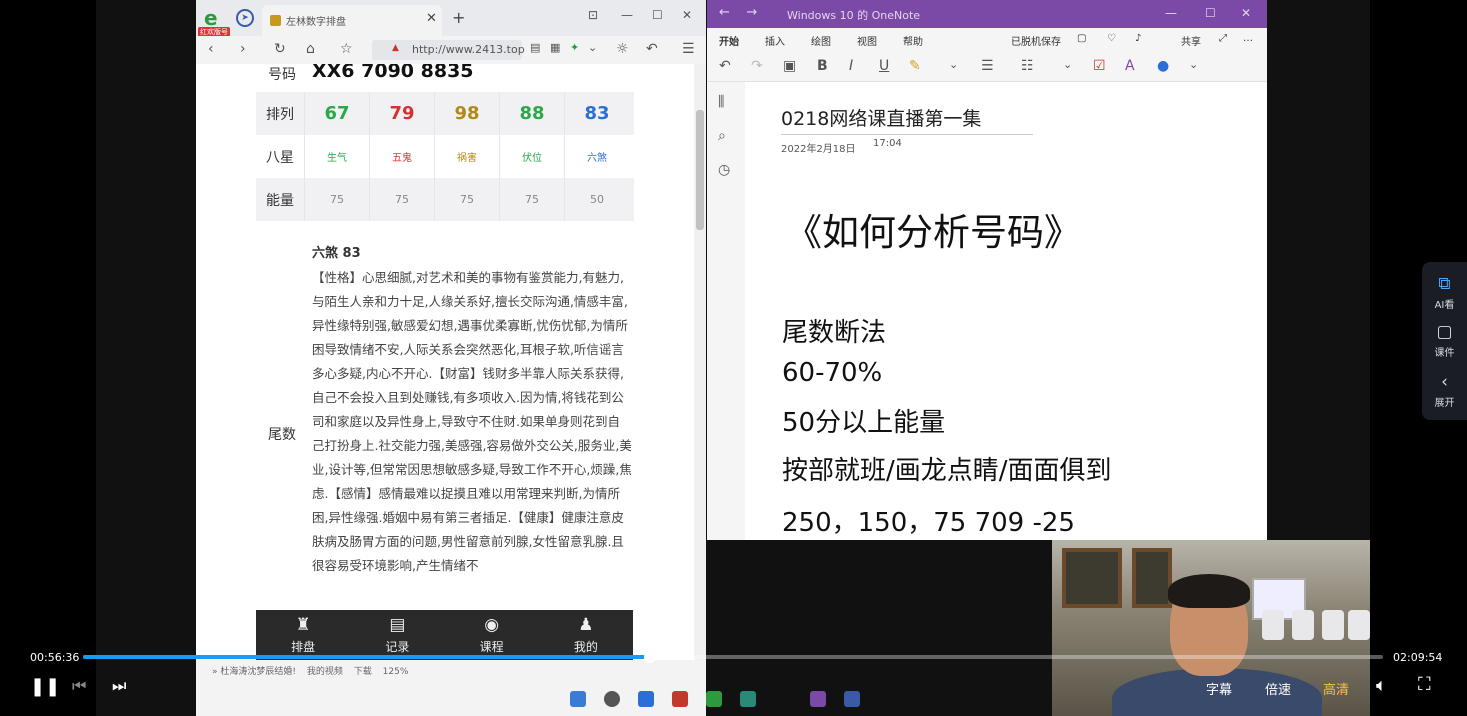  Describe the element at coordinates (45, 686) in the screenshot. I see `pause-button: ❚❚` at that location.